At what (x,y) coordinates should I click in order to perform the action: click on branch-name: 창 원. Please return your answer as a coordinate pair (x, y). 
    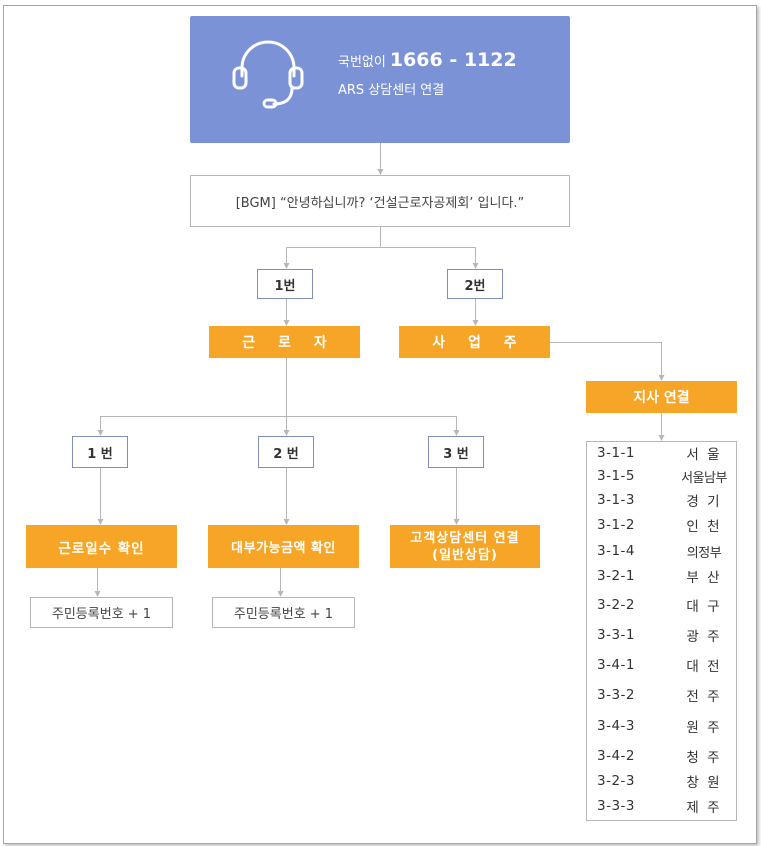
    Looking at the image, I should click on (704, 783).